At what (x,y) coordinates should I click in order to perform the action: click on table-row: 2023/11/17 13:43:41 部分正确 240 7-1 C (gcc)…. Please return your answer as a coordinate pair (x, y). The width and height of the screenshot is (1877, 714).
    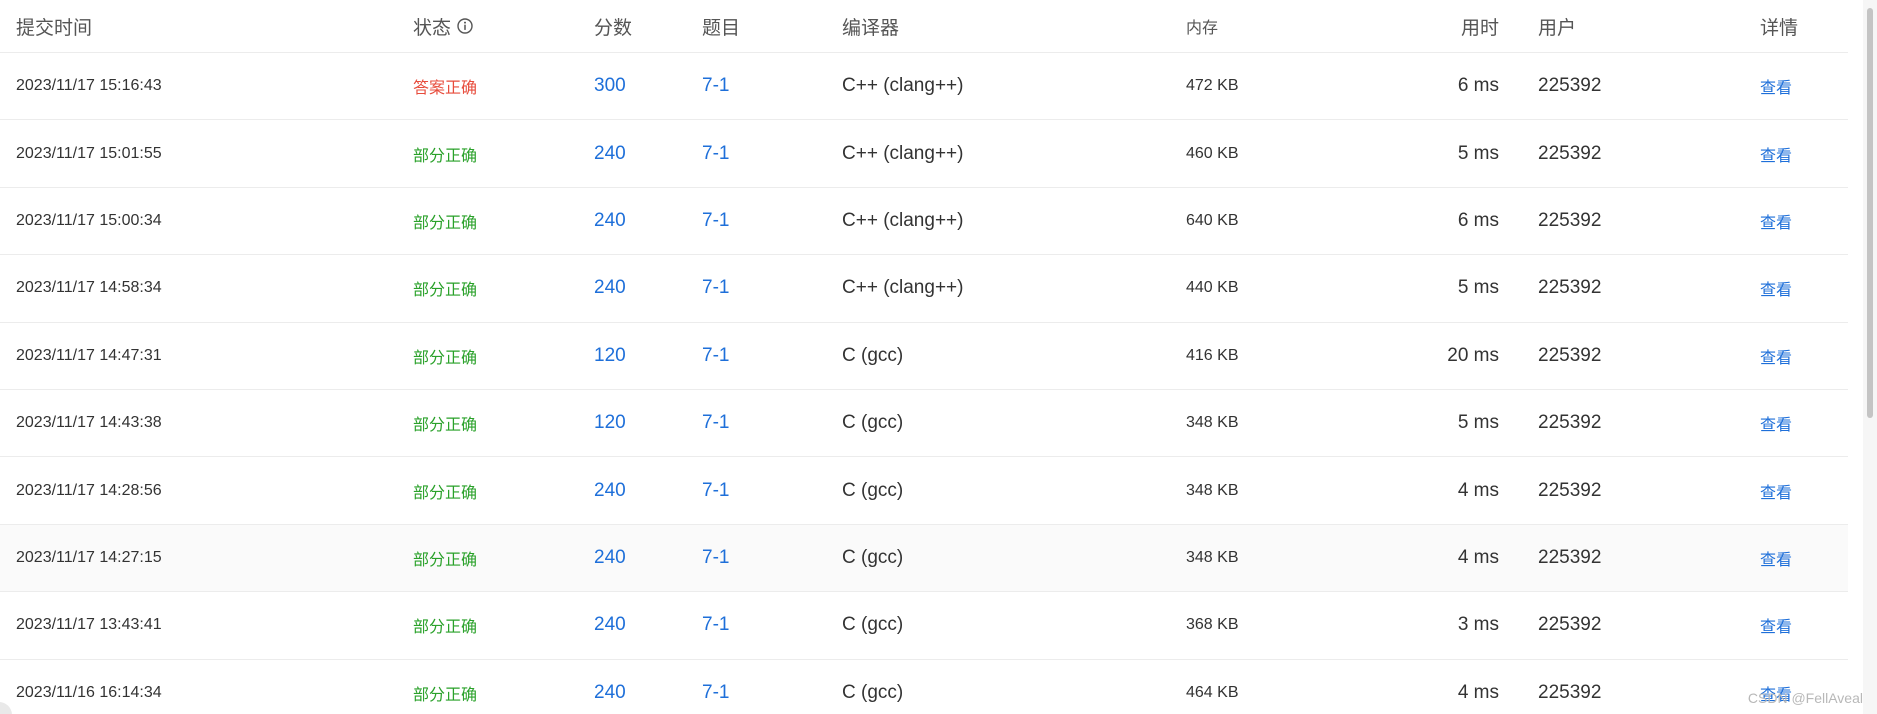
    Looking at the image, I should click on (924, 626).